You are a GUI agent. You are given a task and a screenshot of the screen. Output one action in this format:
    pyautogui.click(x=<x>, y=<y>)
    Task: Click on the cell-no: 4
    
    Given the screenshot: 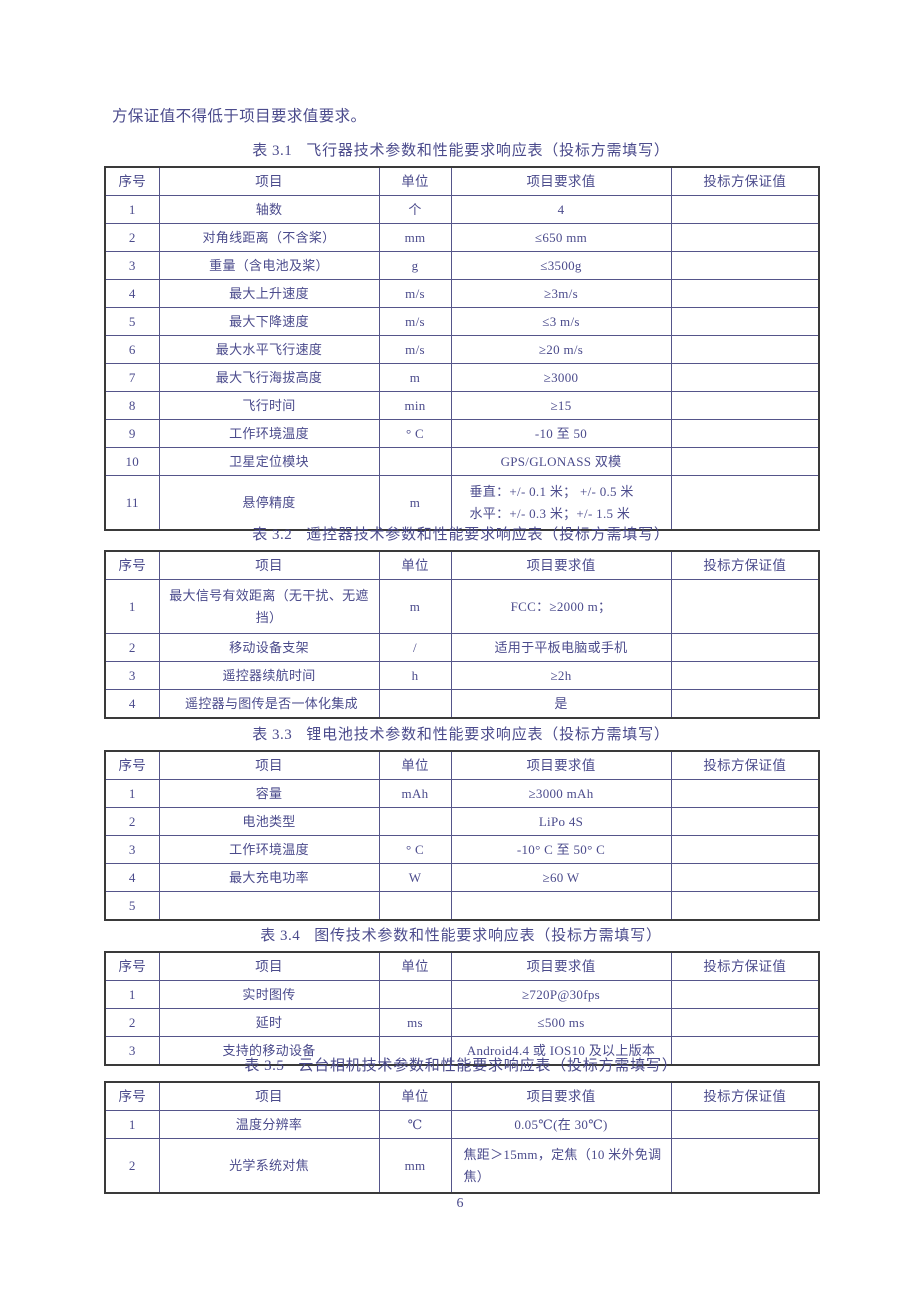 What is the action you would take?
    pyautogui.click(x=132, y=293)
    